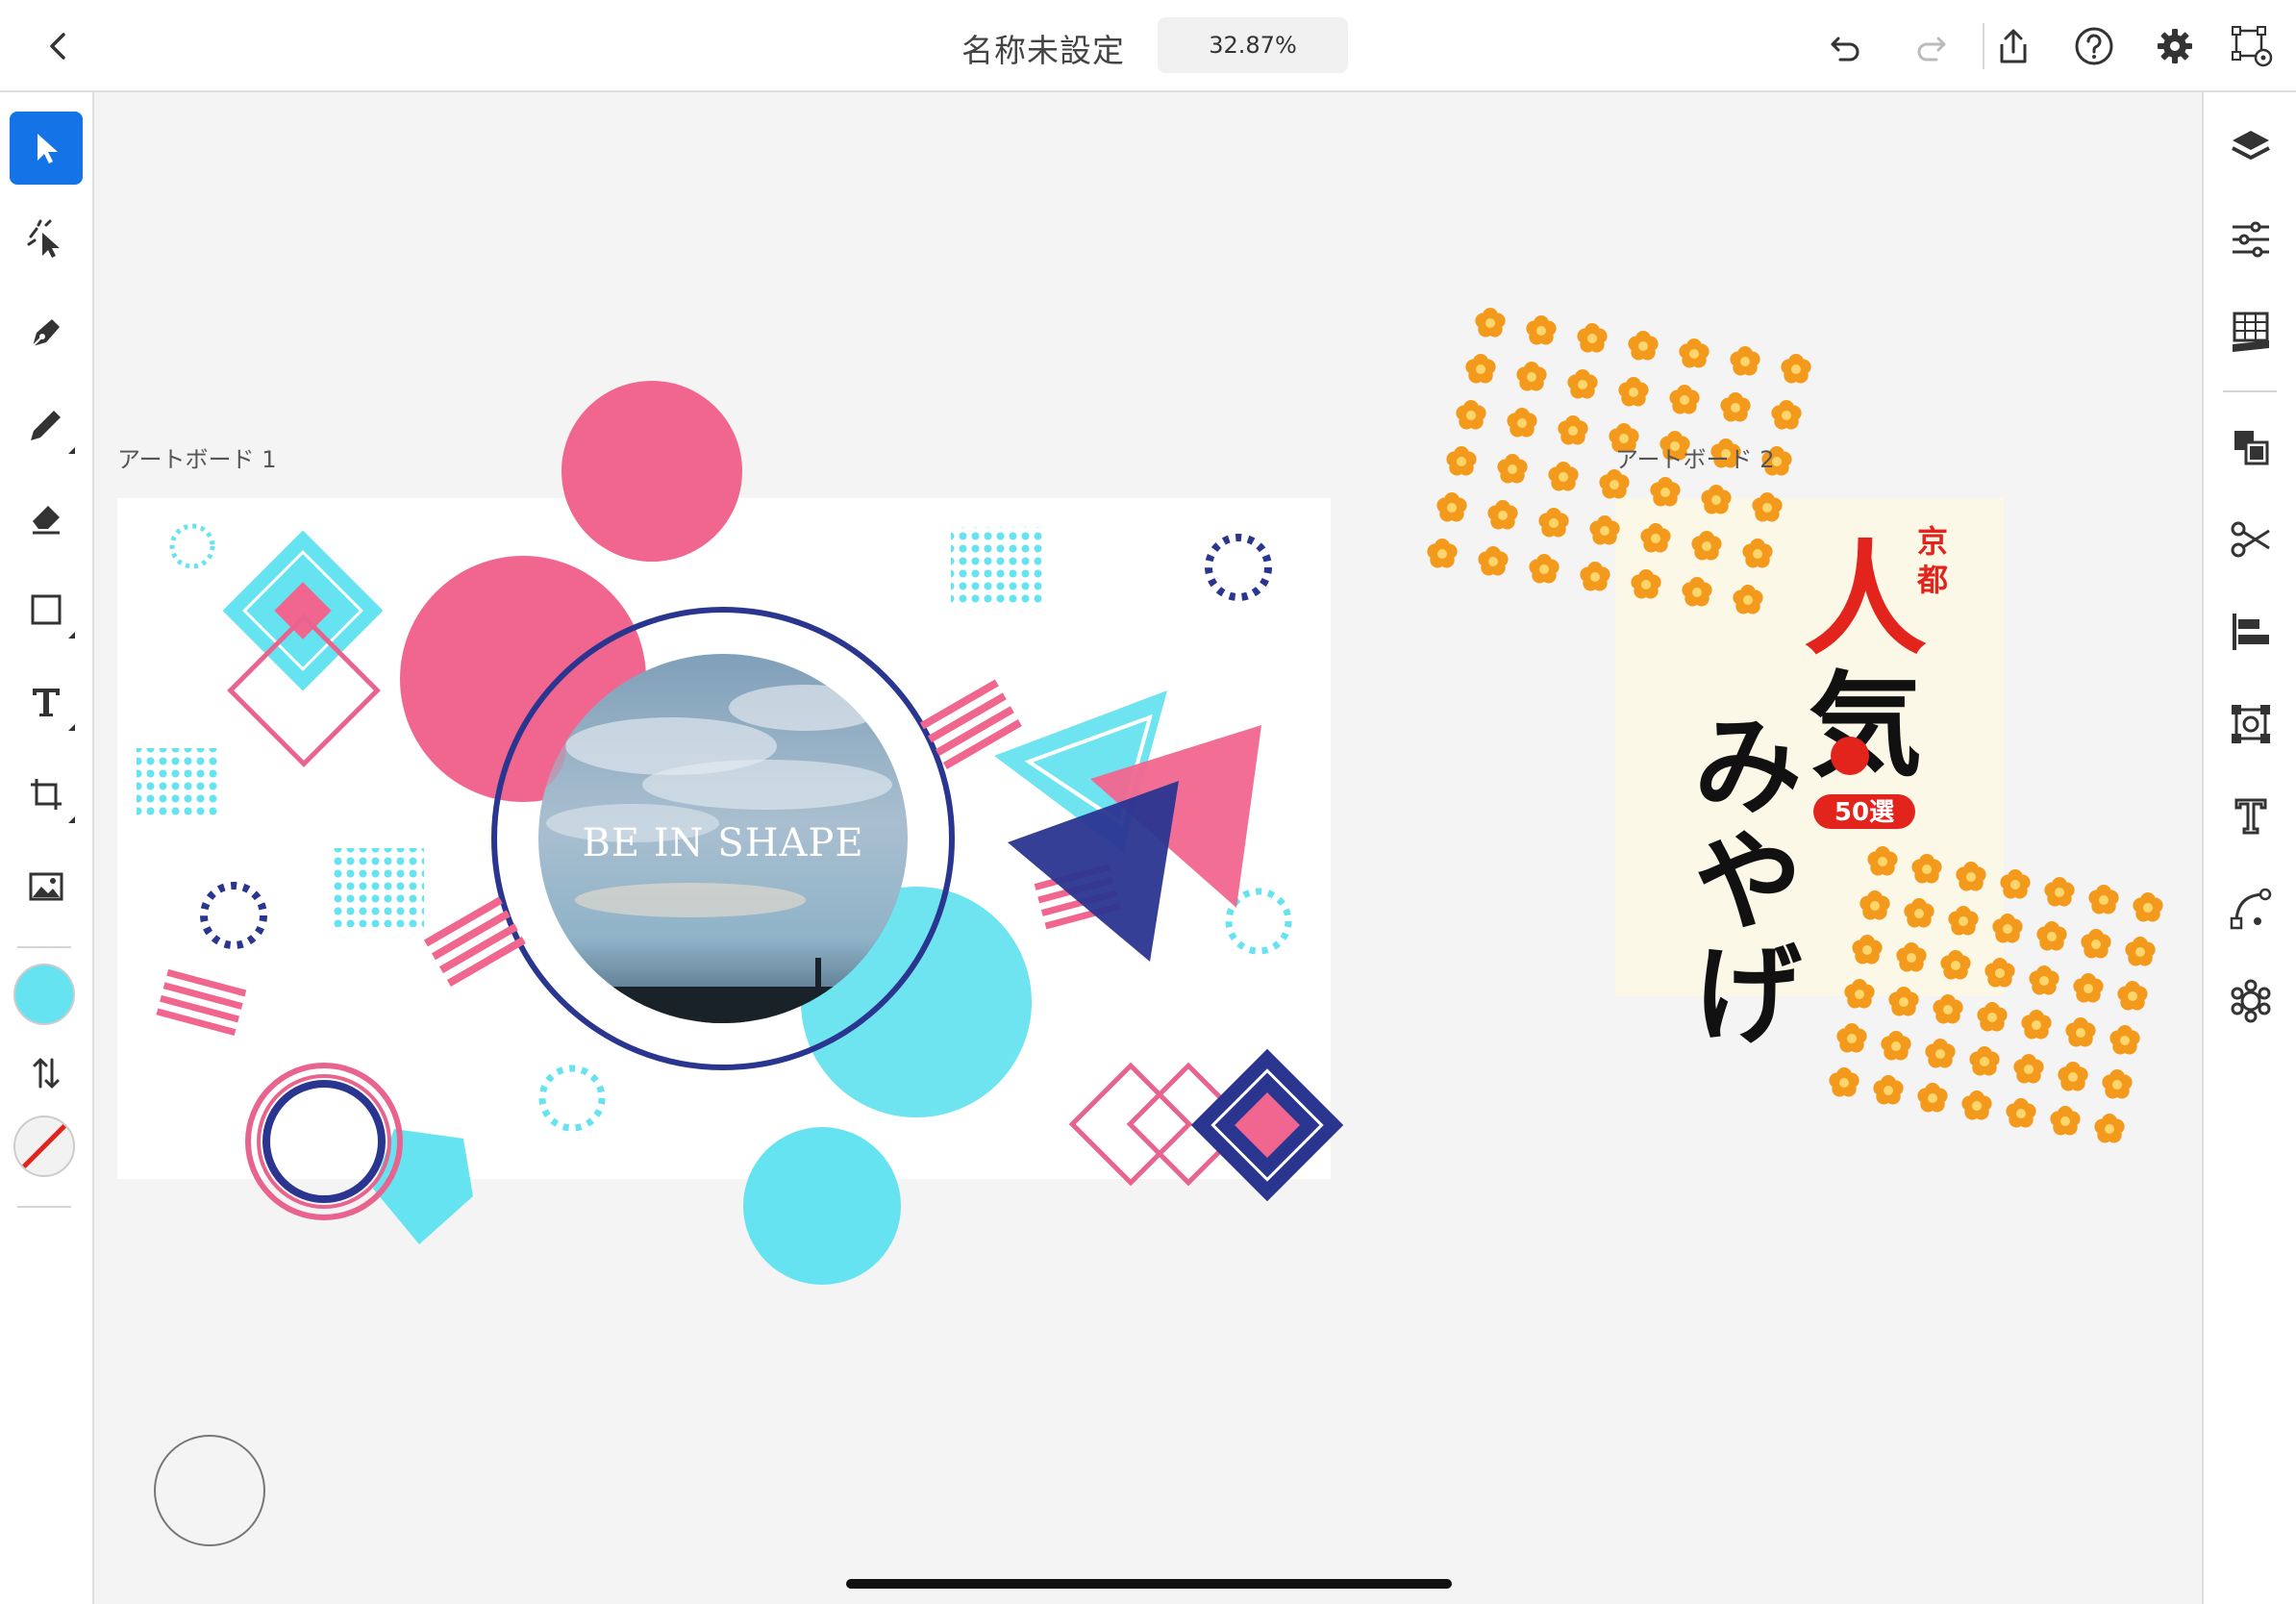 The image size is (2296, 1604). Describe the element at coordinates (1253, 45) in the screenshot. I see `zoom-level-field: 32.87%` at that location.